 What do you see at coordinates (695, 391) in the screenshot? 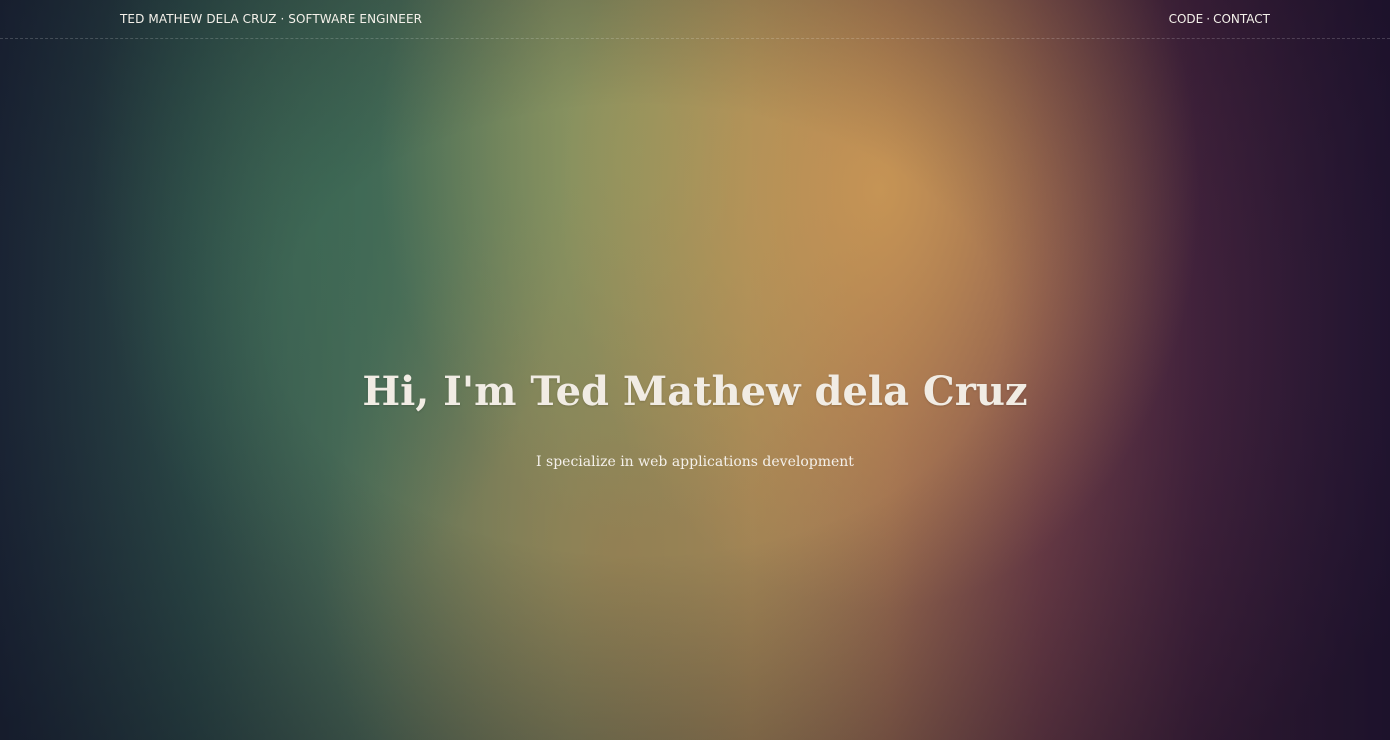
I see `hero-title: Hi, I'm Ted Mathew dela Cruz` at bounding box center [695, 391].